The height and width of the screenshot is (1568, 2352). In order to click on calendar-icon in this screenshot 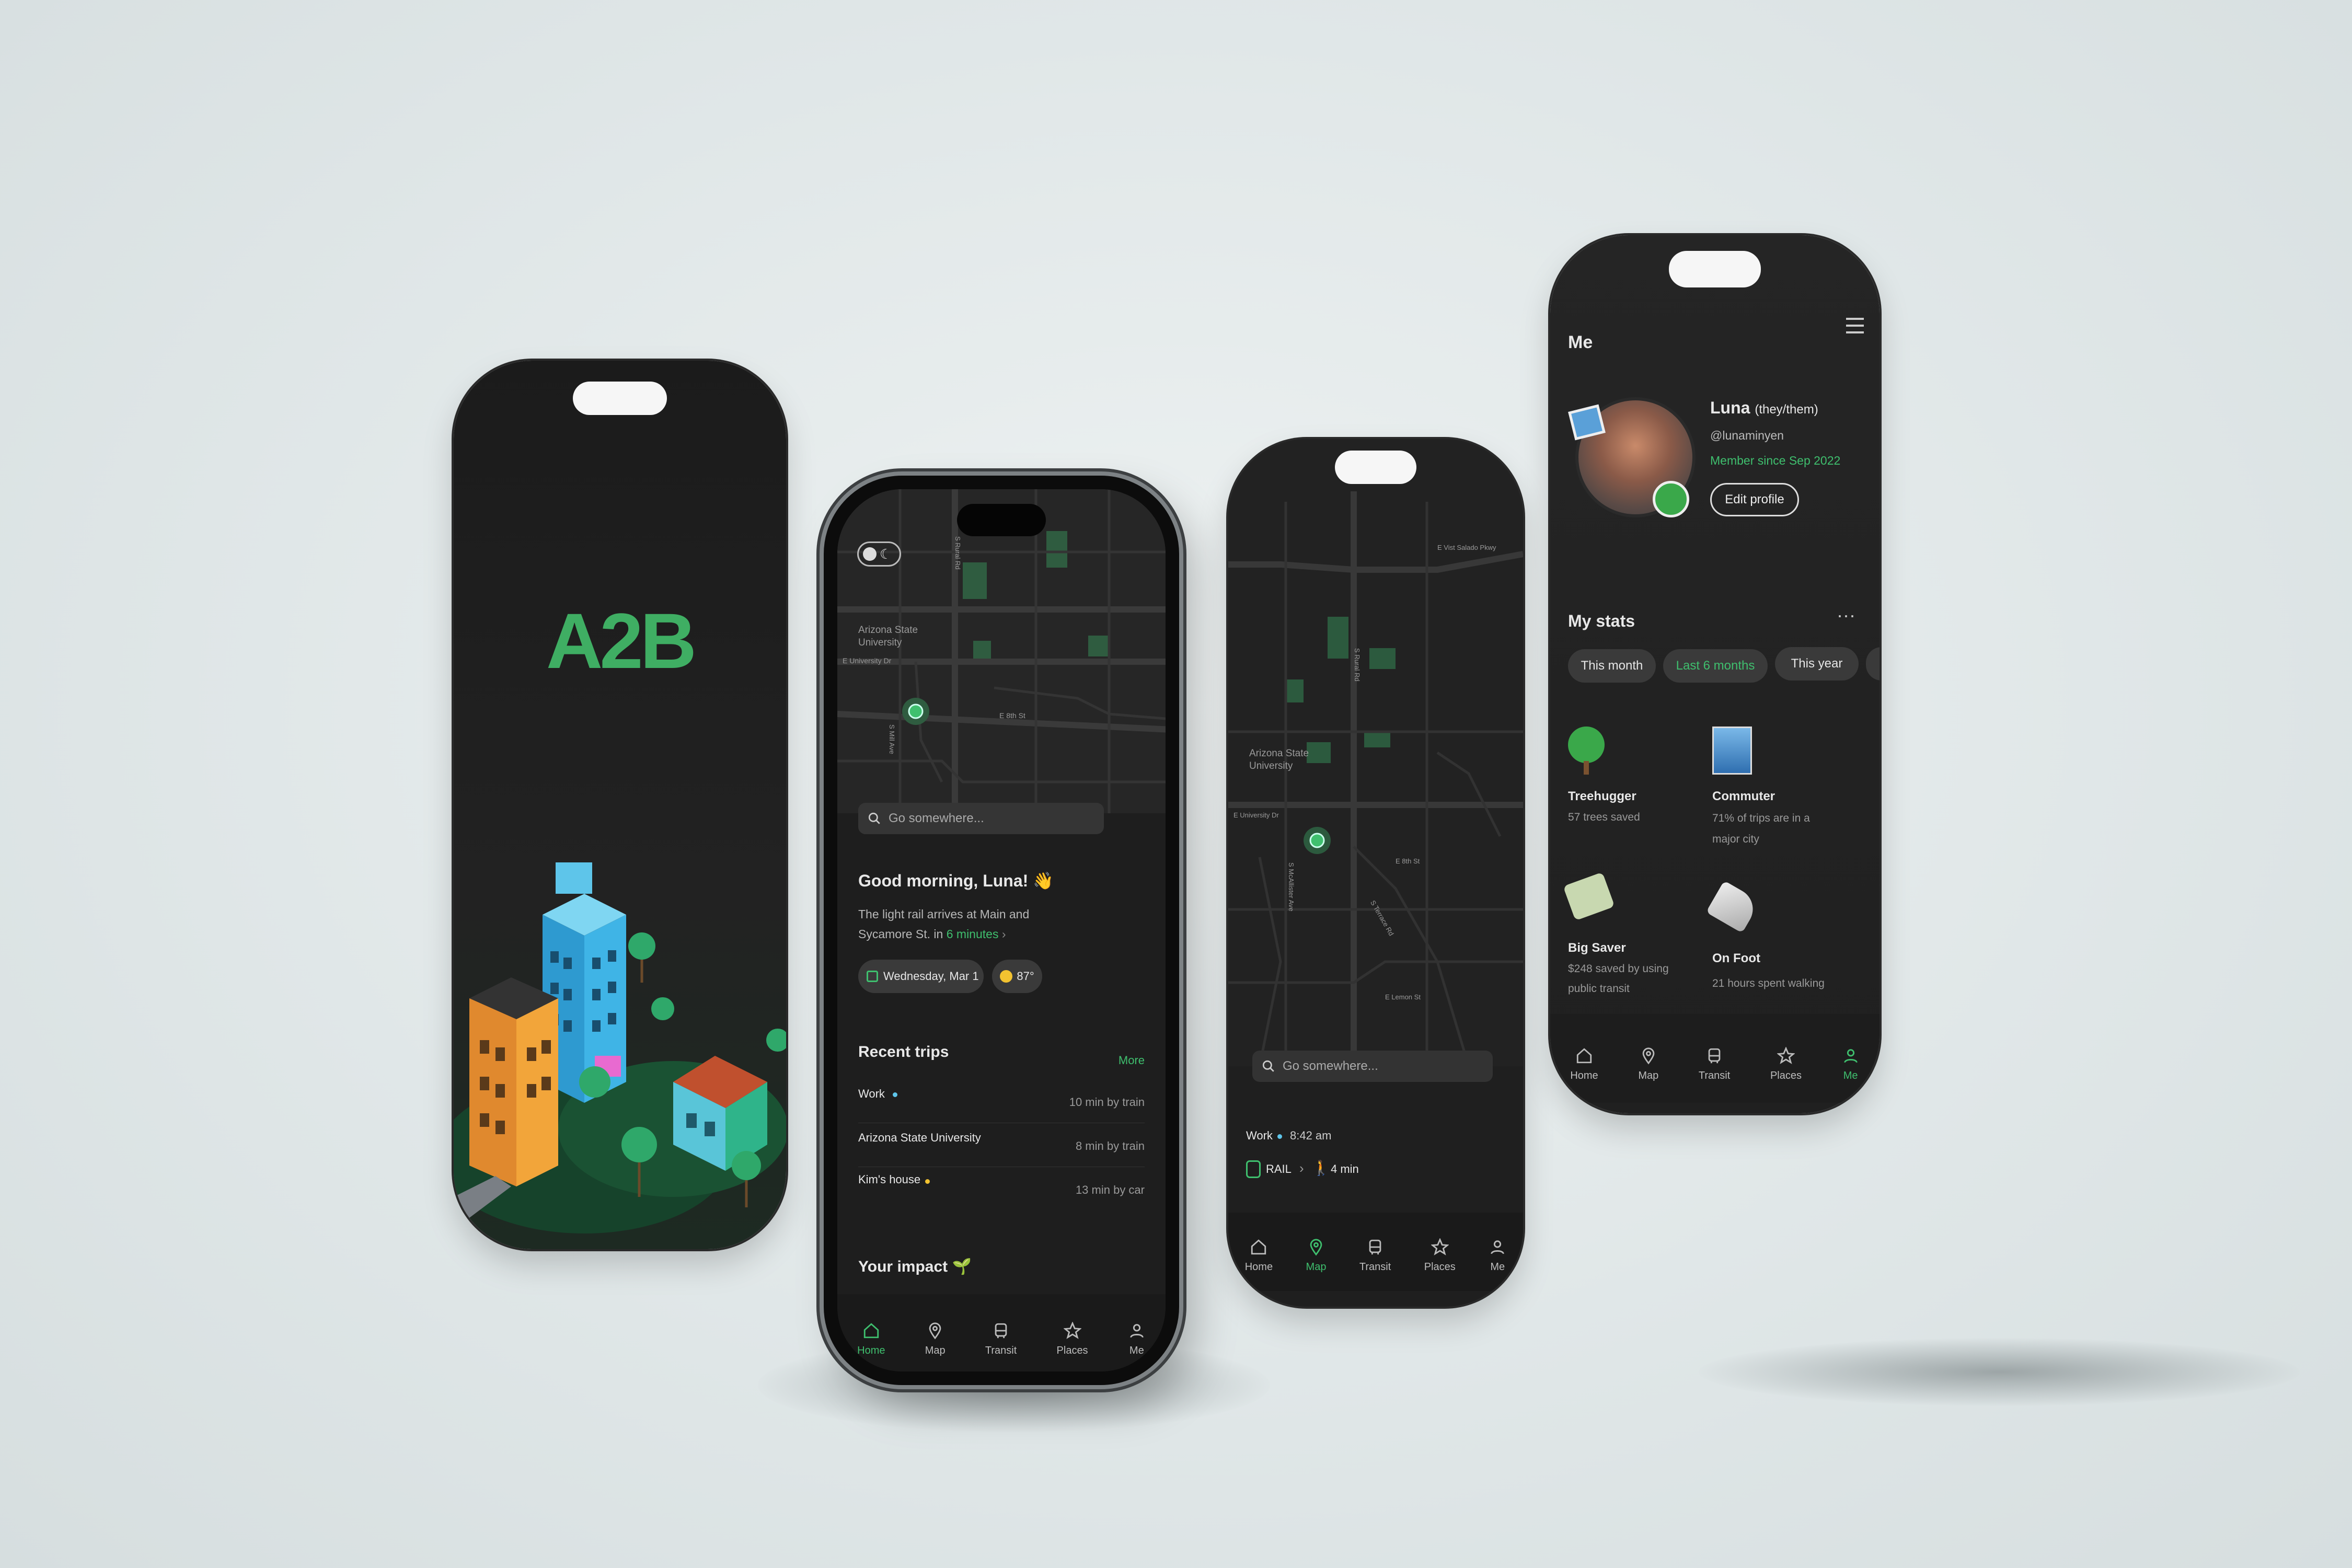, I will do `click(872, 976)`.